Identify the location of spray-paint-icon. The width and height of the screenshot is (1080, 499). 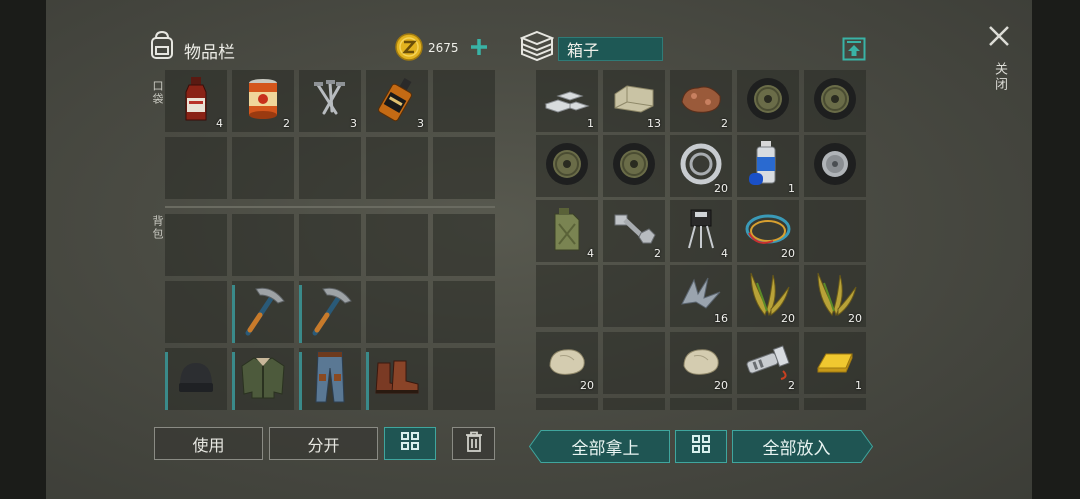
(768, 166).